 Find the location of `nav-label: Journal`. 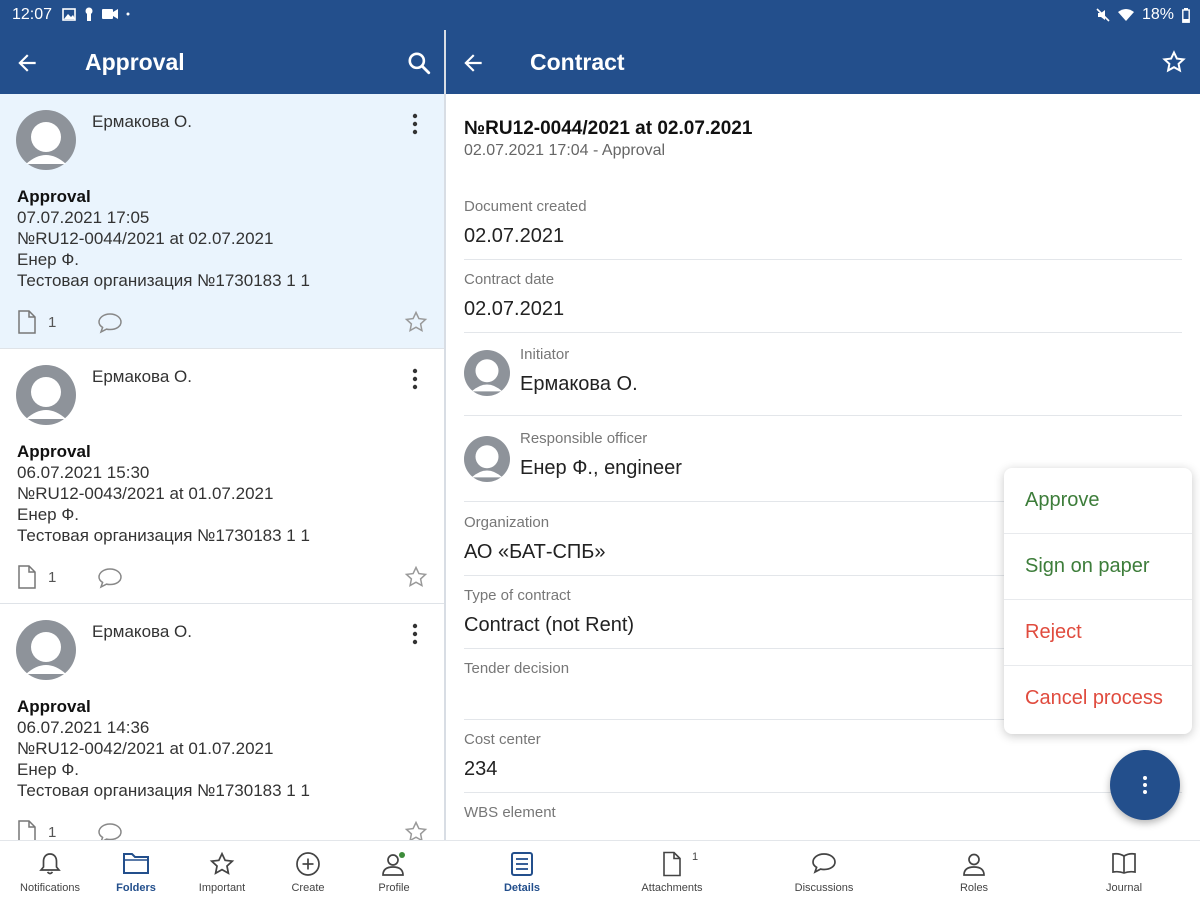

nav-label: Journal is located at coordinates (1124, 888).